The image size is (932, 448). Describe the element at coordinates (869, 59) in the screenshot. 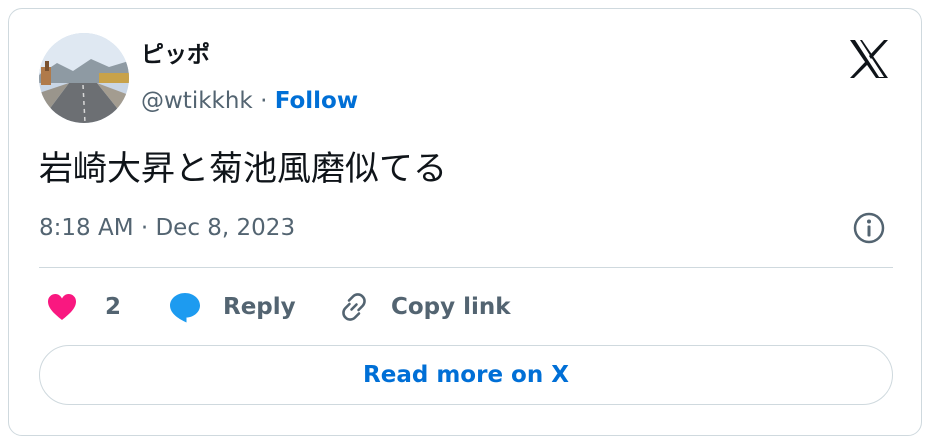

I see `x-logo-icon` at that location.